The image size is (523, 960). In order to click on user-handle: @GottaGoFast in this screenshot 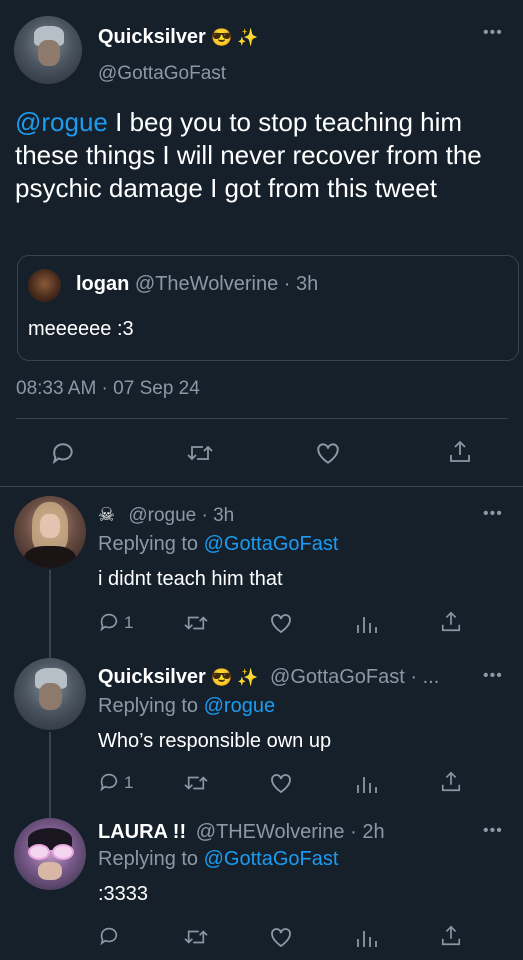, I will do `click(162, 74)`.